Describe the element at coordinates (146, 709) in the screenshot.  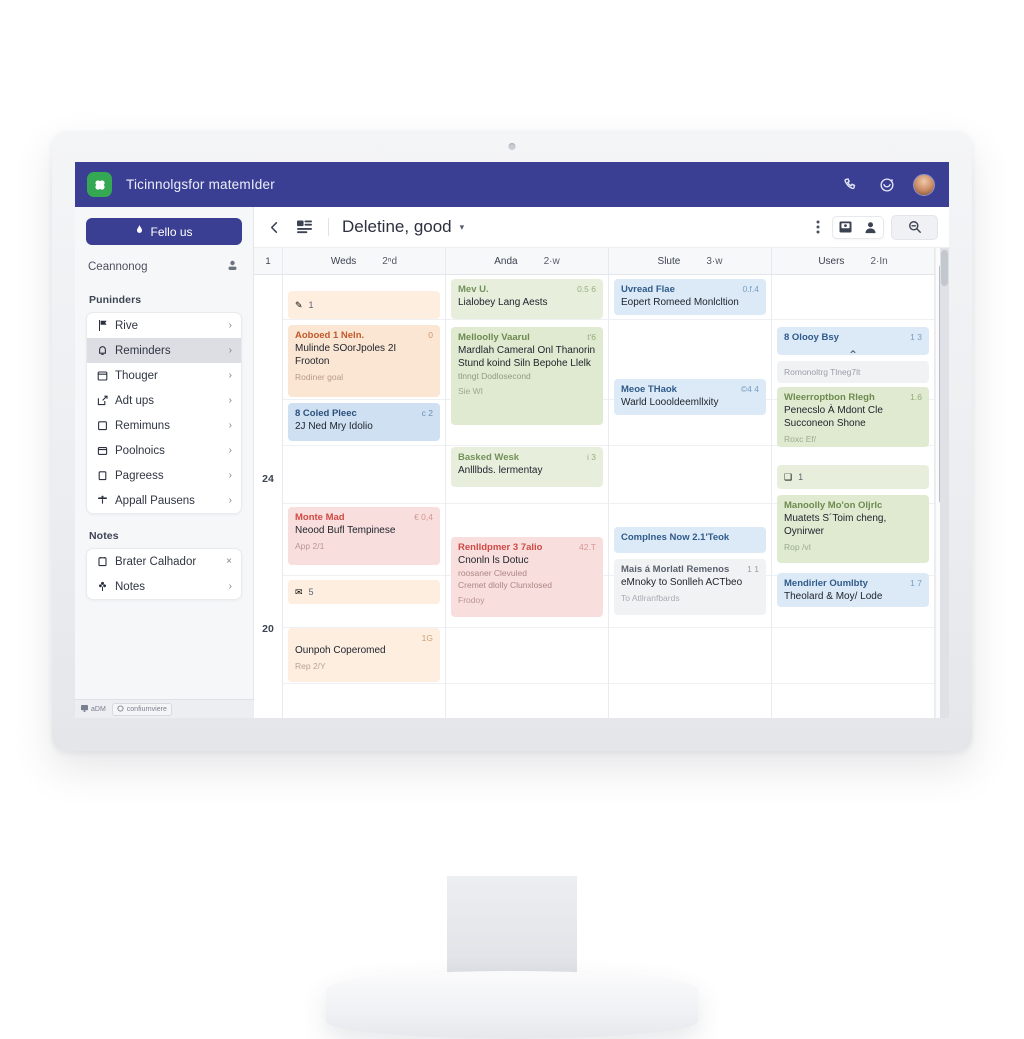
I see `statusbar-label: confiurnviere` at that location.